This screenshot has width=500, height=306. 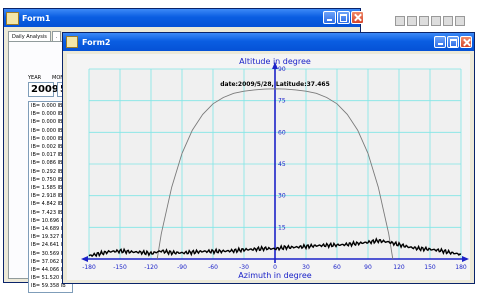 I want to click on form1-window-buttons, so click(x=343, y=17).